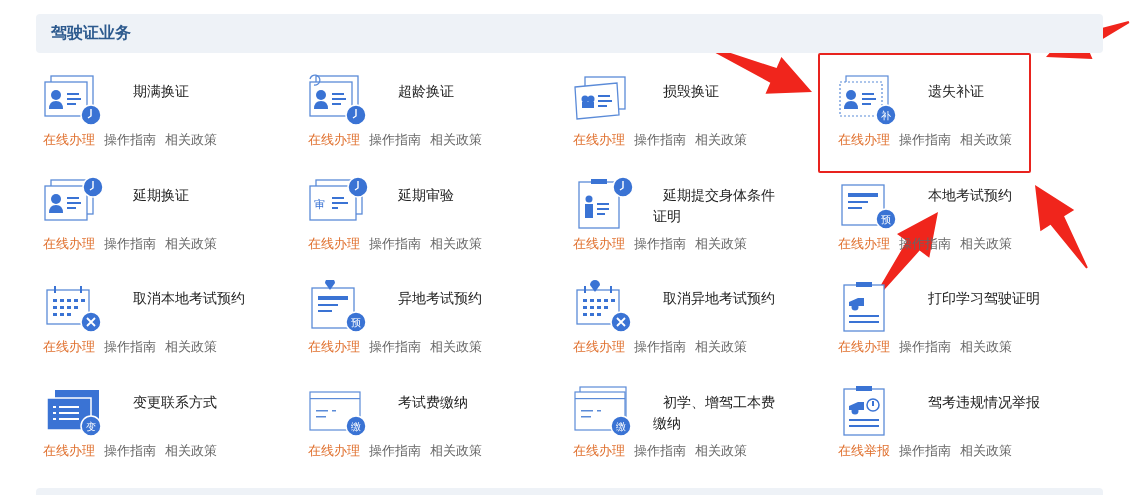 Image resolution: width=1131 pixels, height=495 pixels. I want to click on online-service-link: 在线举报, so click(864, 450).